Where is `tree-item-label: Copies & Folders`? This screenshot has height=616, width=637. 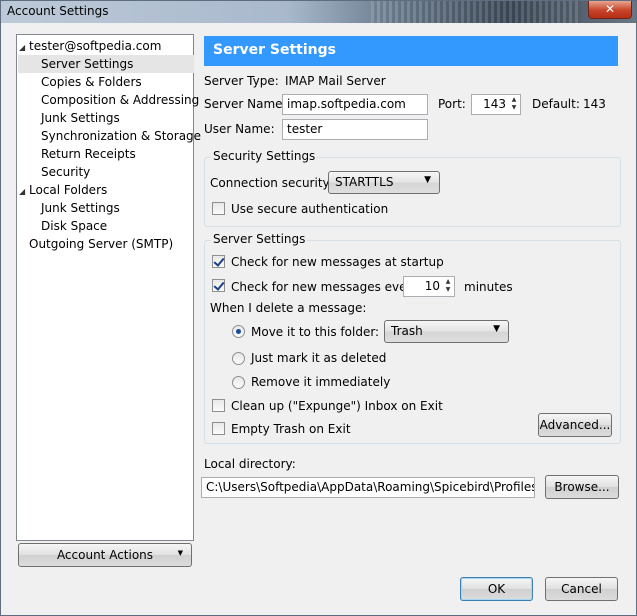
tree-item-label: Copies & Folders is located at coordinates (91, 82).